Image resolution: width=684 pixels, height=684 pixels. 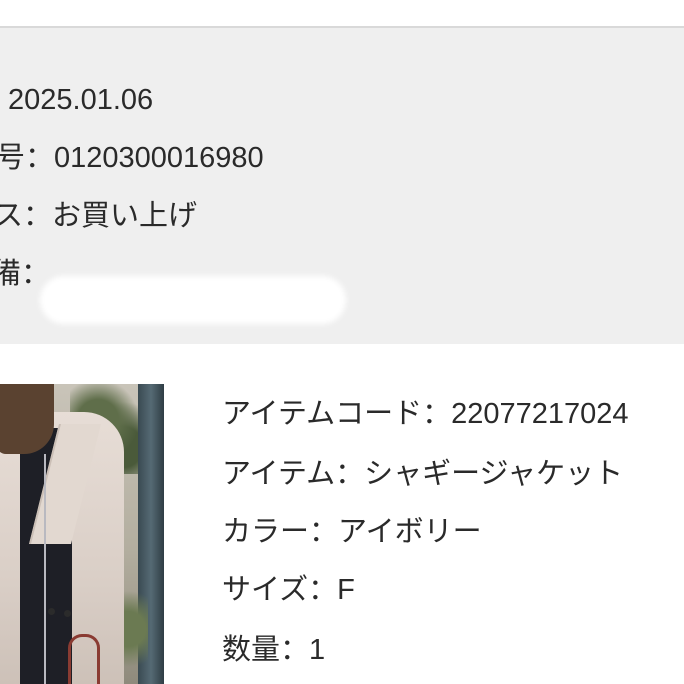 What do you see at coordinates (26, 216) in the screenshot?
I see `order-status-label: ス：` at bounding box center [26, 216].